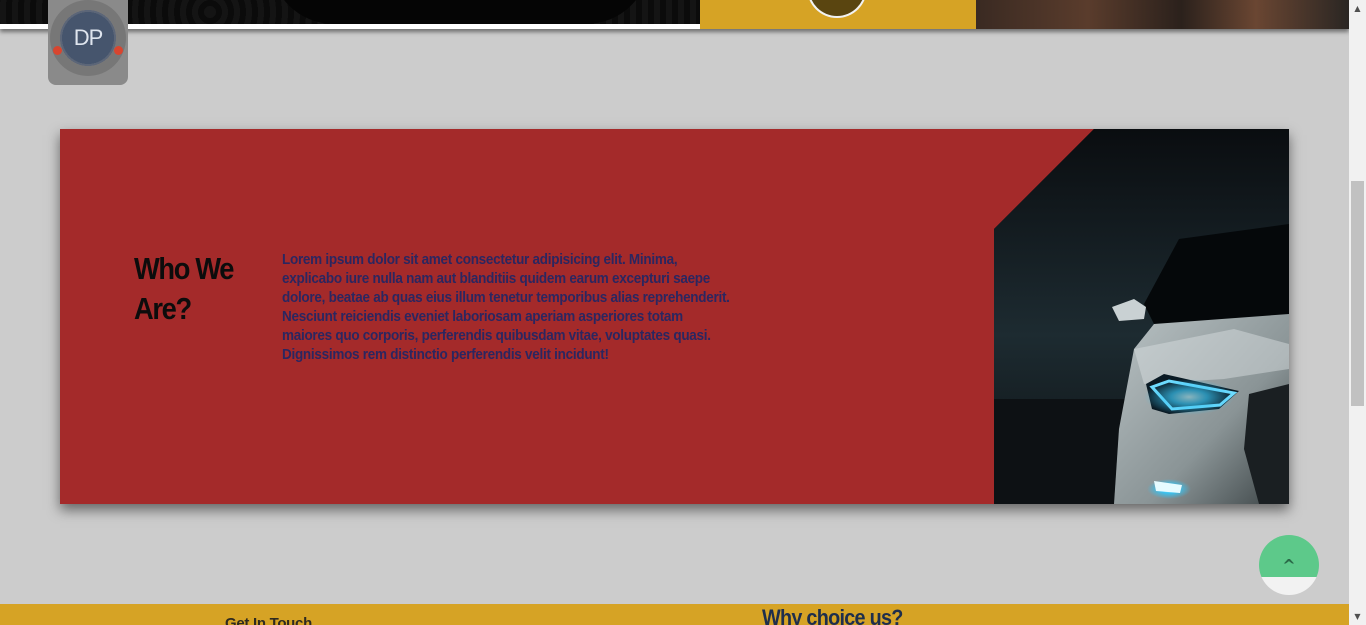 This screenshot has width=1366, height=625. I want to click on gold-panel-circle, so click(837, 9).